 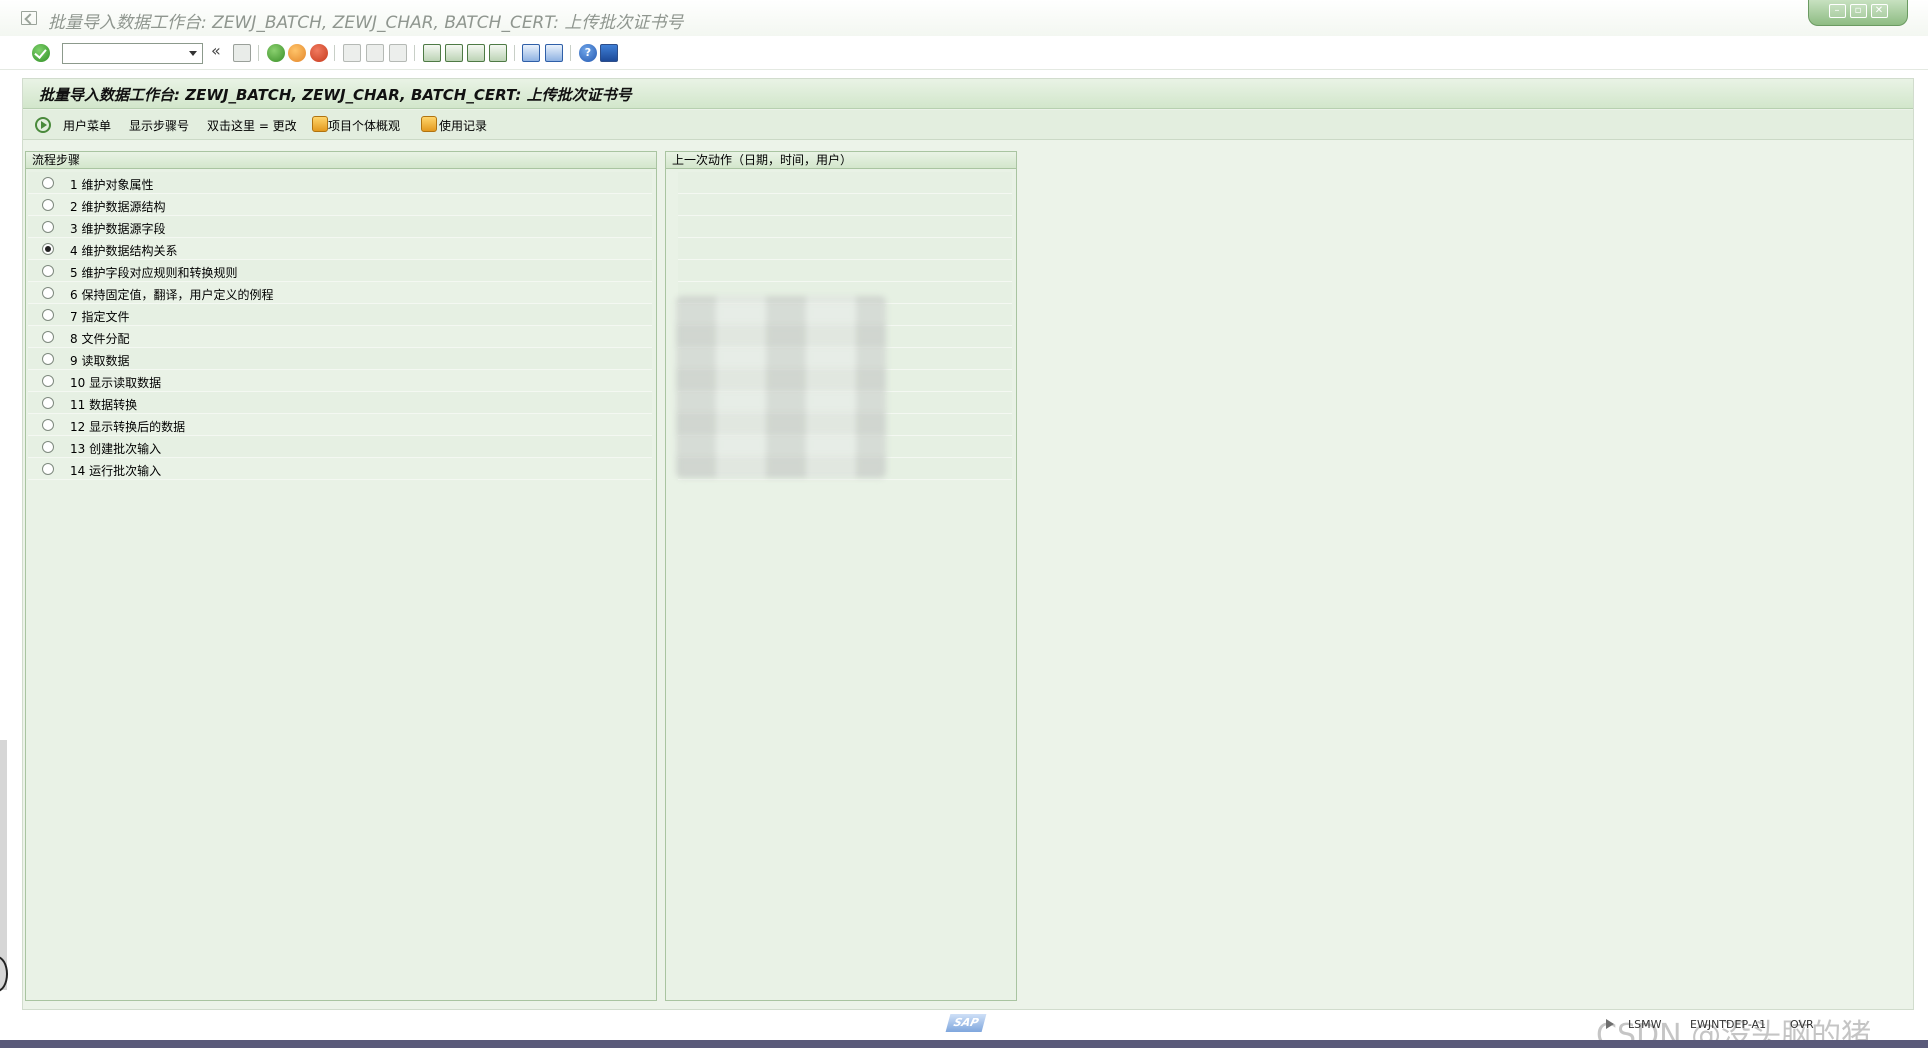 I want to click on restore-icon: ▫, so click(x=1858, y=11).